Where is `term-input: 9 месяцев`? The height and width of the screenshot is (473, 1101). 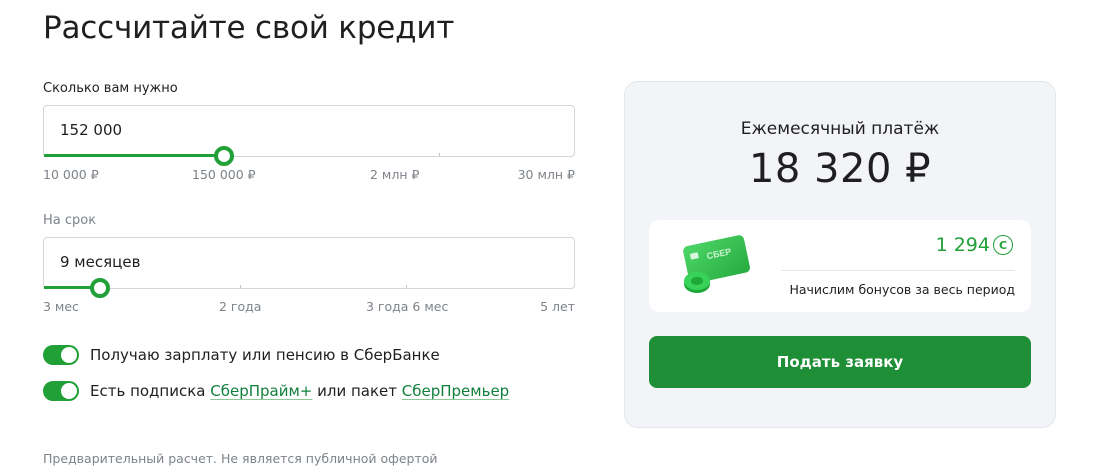 term-input: 9 месяцев is located at coordinates (100, 262).